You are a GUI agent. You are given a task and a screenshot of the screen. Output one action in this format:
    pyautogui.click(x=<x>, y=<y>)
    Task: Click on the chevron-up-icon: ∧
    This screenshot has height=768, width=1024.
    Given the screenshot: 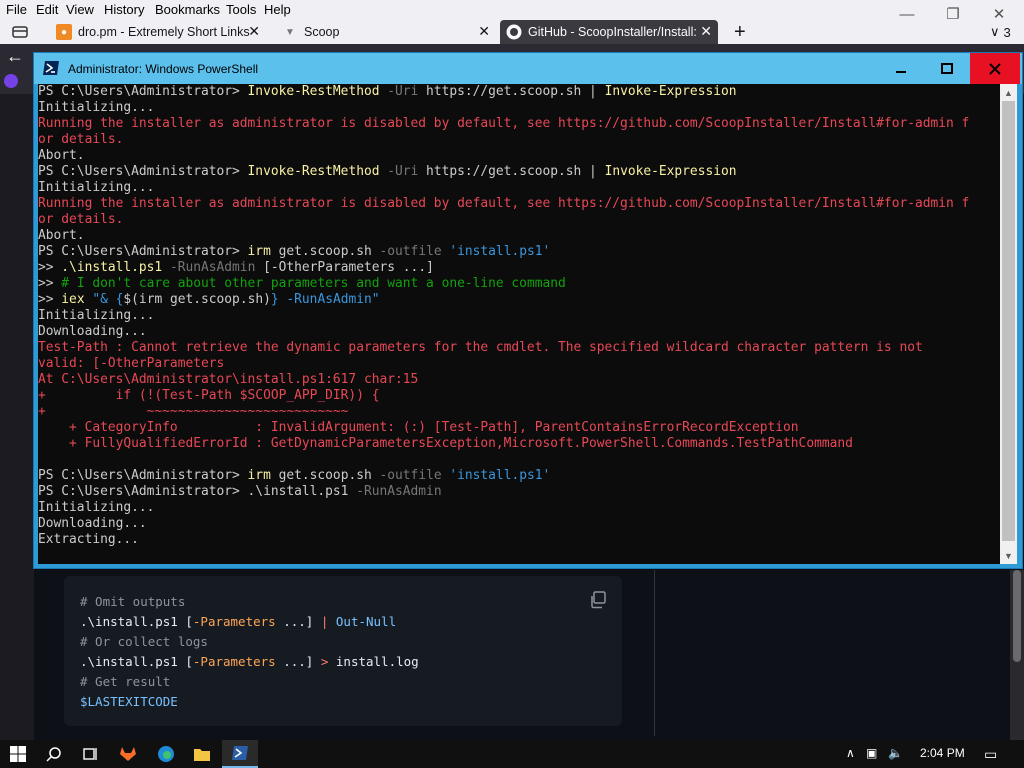 What is the action you would take?
    pyautogui.click(x=850, y=753)
    